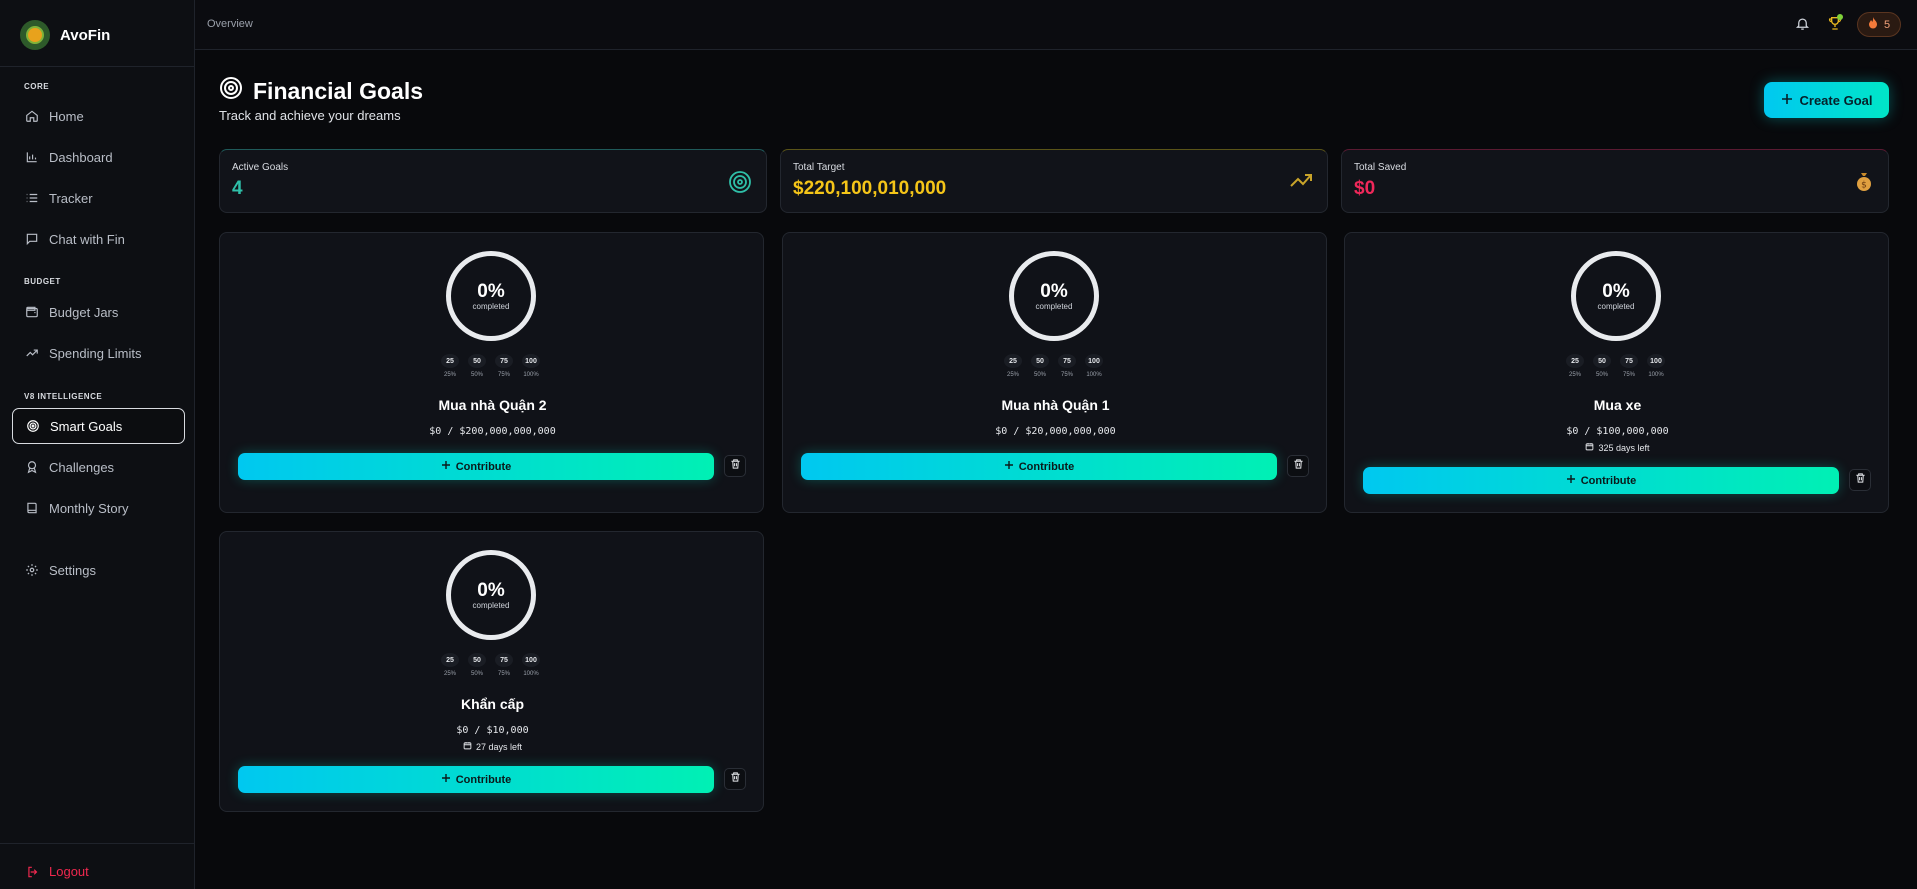 The height and width of the screenshot is (889, 1917). What do you see at coordinates (98, 116) in the screenshot?
I see `sidebar-item-home: Home` at bounding box center [98, 116].